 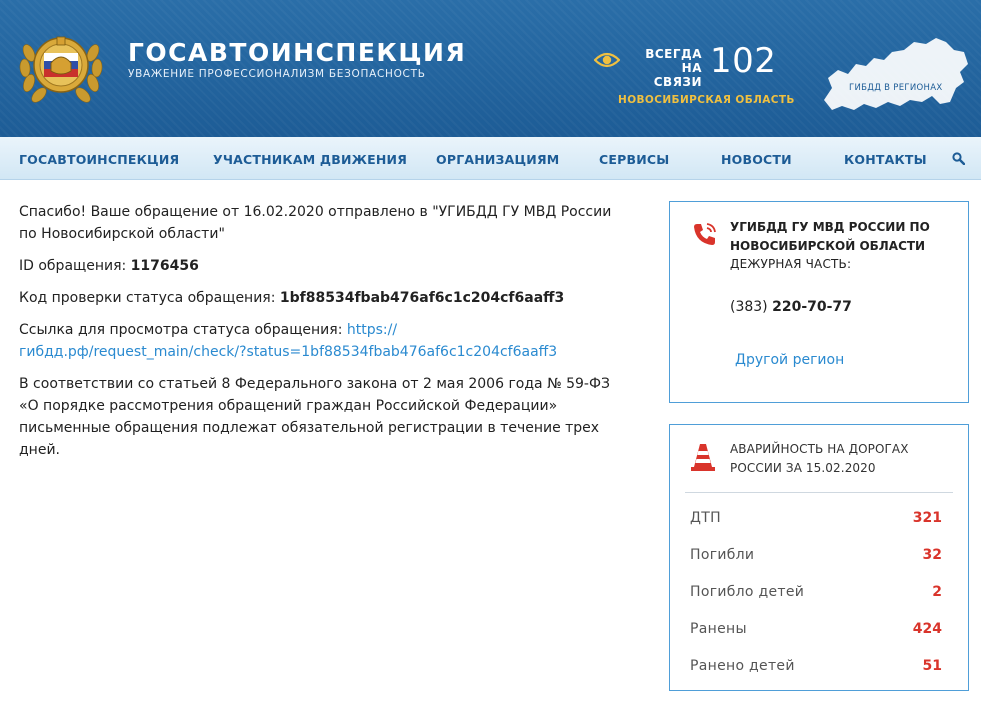 I want to click on nav-item-gosavtoinspekciya: ГОСАВТОИНСПЕКЦИЯ, so click(x=99, y=159).